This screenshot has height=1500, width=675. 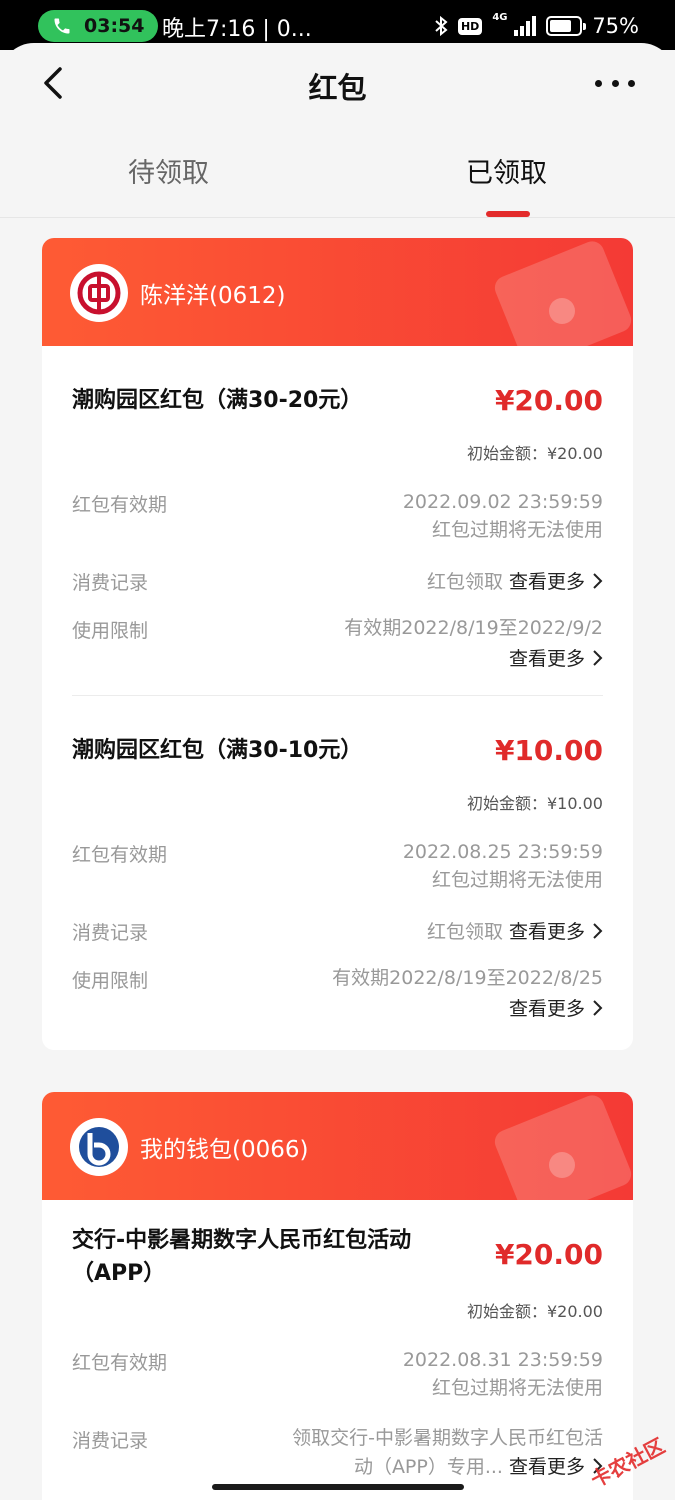 What do you see at coordinates (337, 88) in the screenshot?
I see `page-title: 红包` at bounding box center [337, 88].